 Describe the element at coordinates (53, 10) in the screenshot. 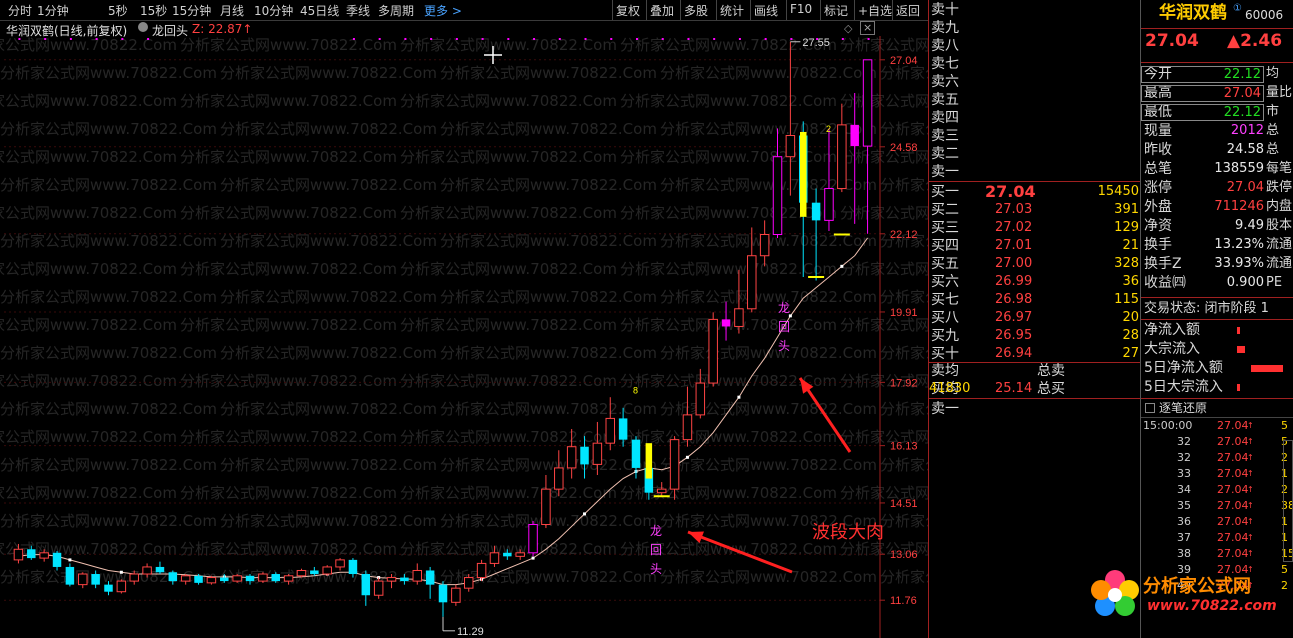

I see `period-tab-1: 1分钟` at that location.